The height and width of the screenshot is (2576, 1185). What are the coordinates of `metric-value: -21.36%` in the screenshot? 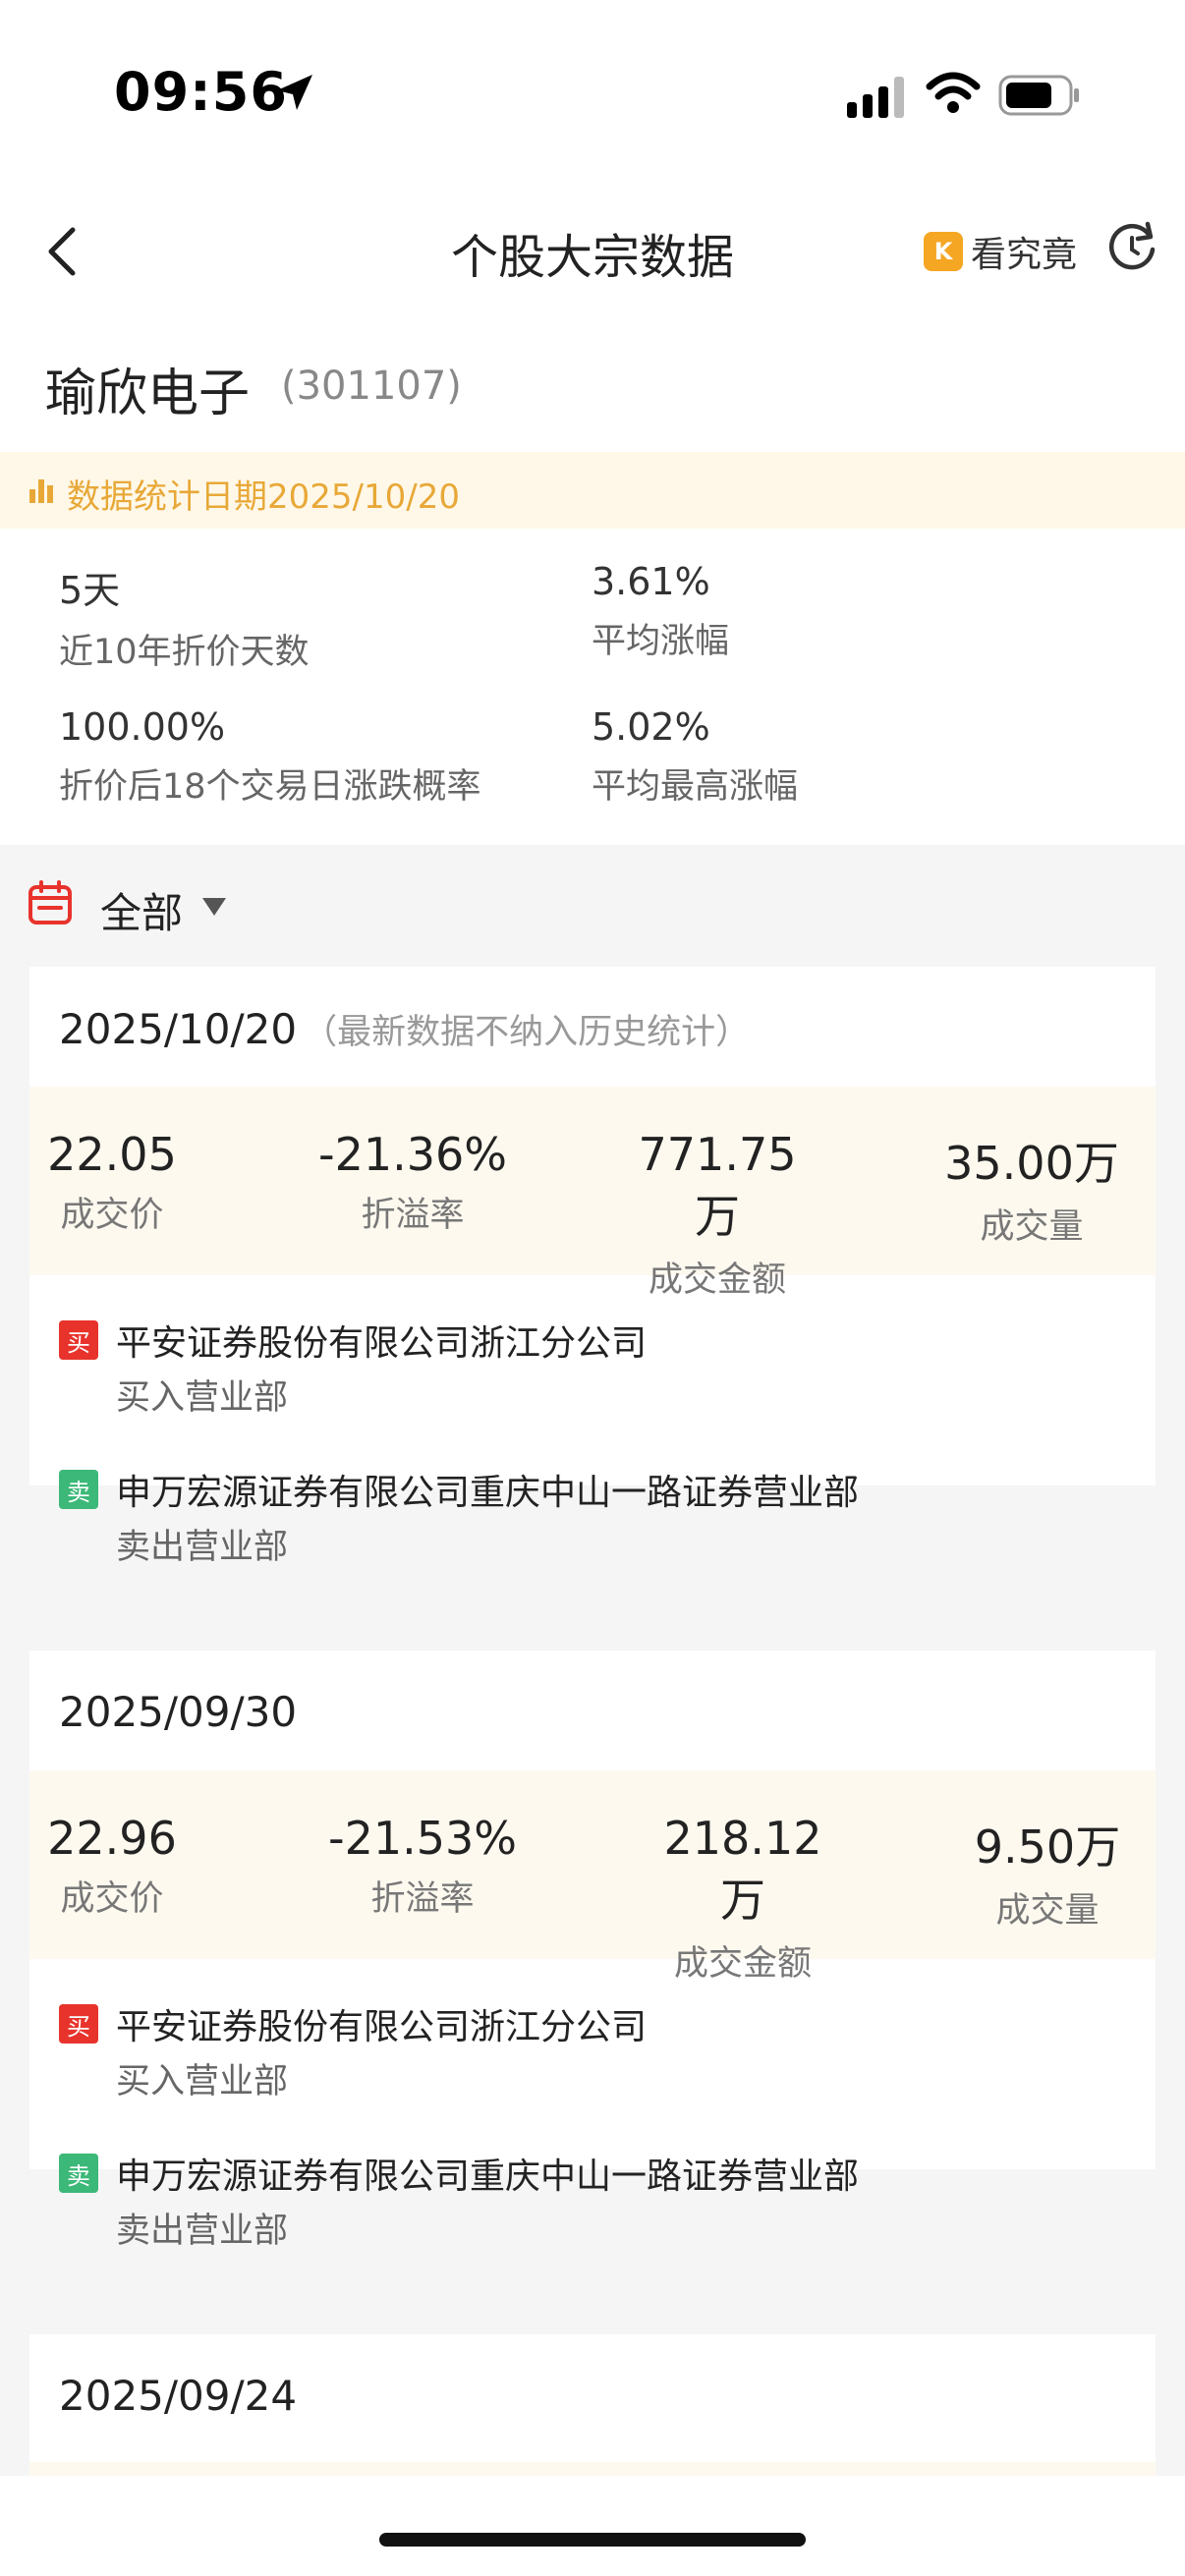 It's located at (413, 1154).